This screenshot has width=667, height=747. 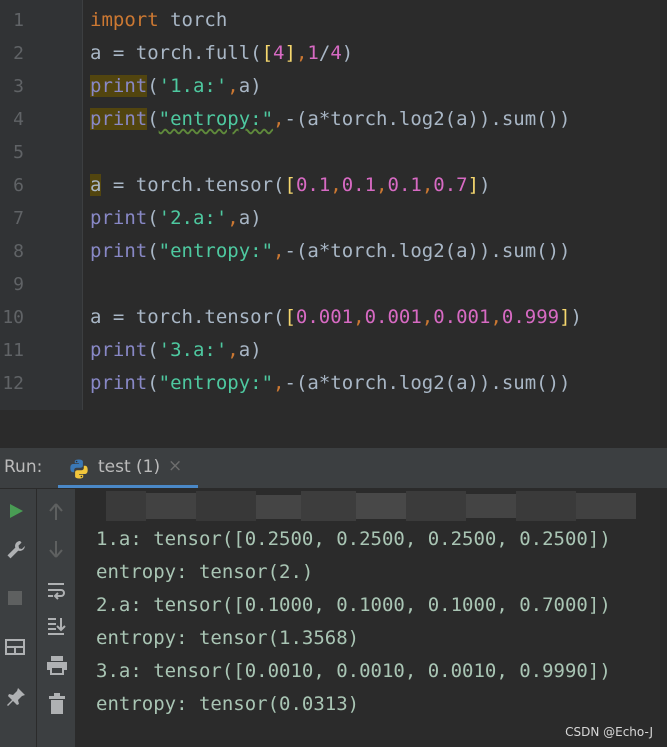 What do you see at coordinates (18, 20) in the screenshot?
I see `line-number: 1` at bounding box center [18, 20].